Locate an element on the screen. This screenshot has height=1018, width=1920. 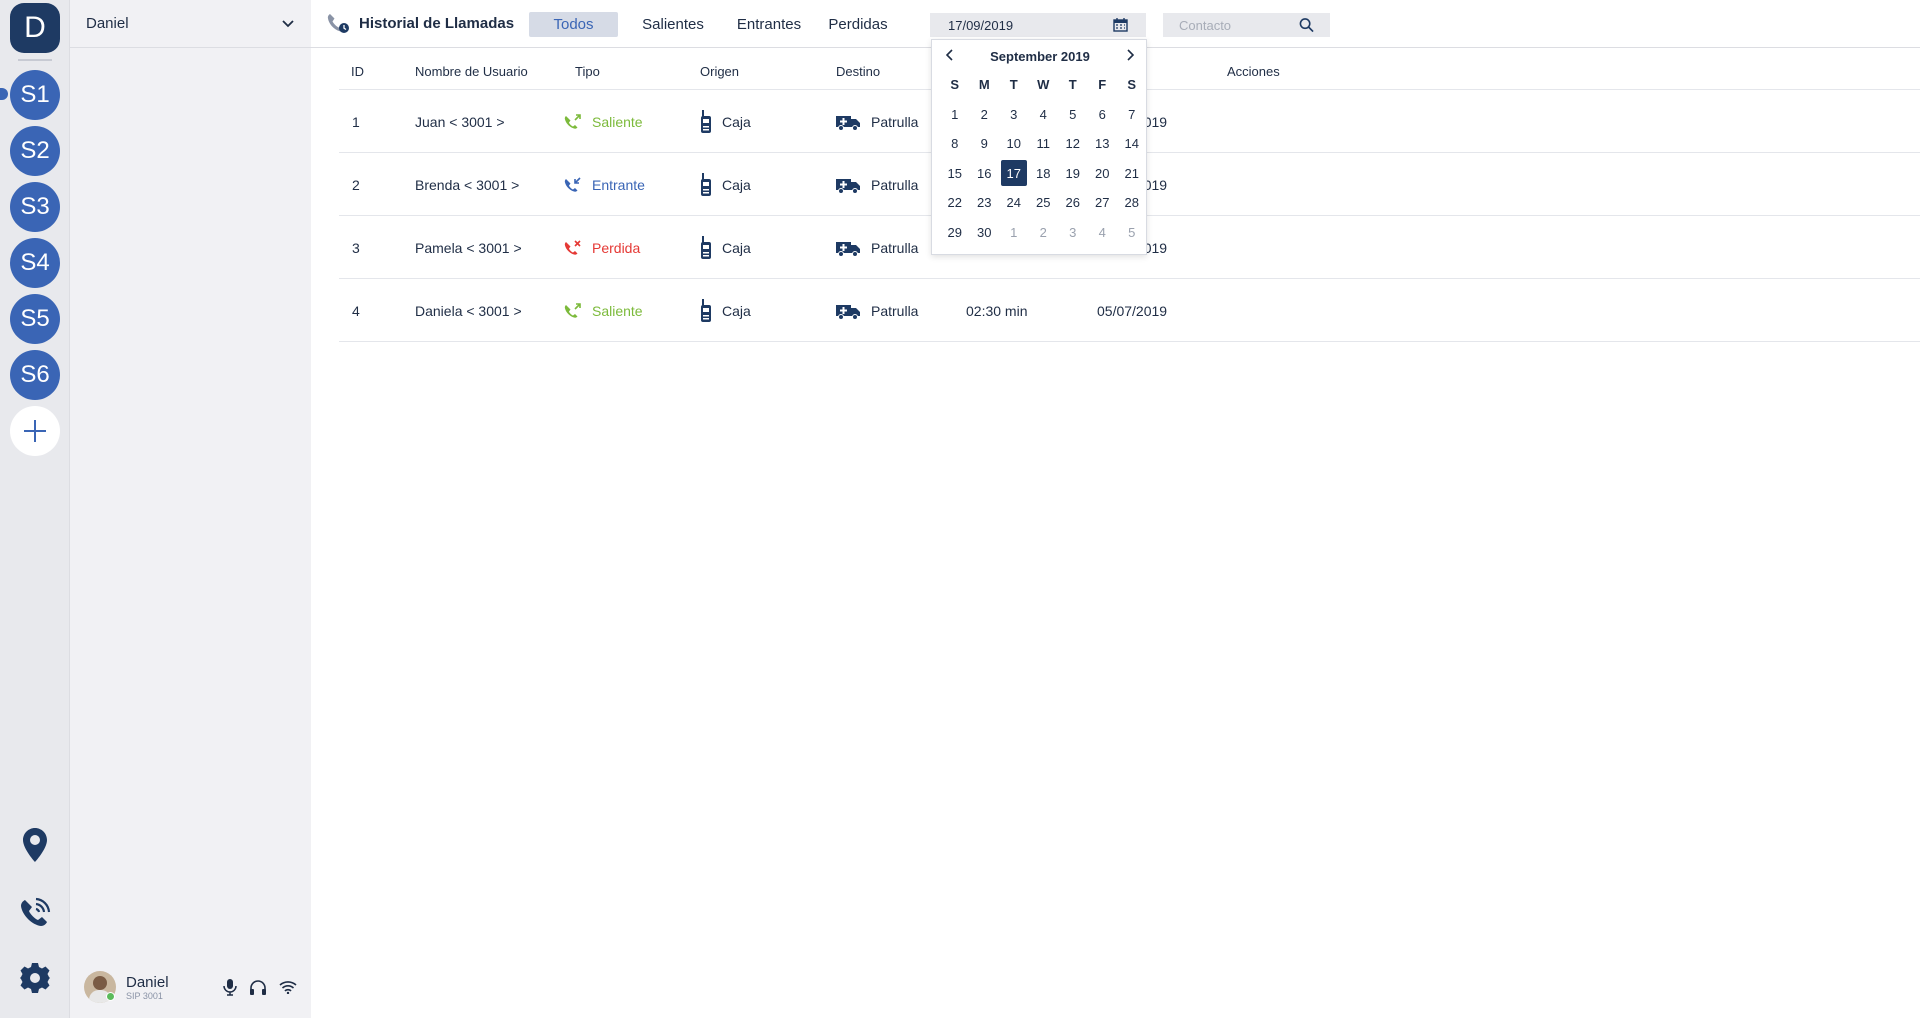
calendar-day: 6 is located at coordinates (1103, 115).